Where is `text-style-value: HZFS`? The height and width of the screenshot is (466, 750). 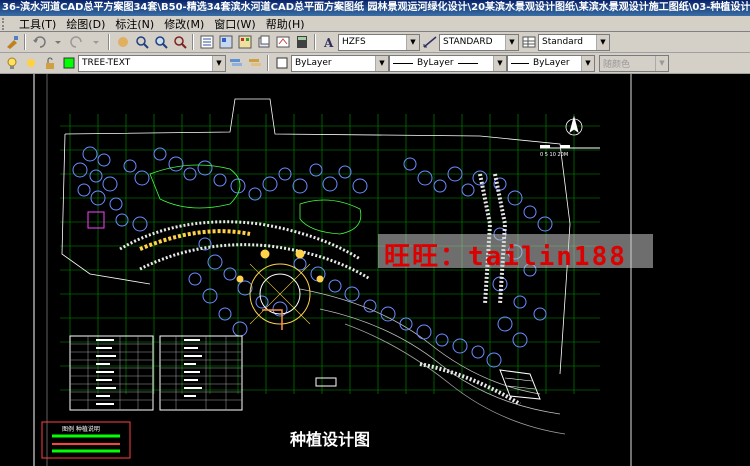 text-style-value: HZFS is located at coordinates (354, 42).